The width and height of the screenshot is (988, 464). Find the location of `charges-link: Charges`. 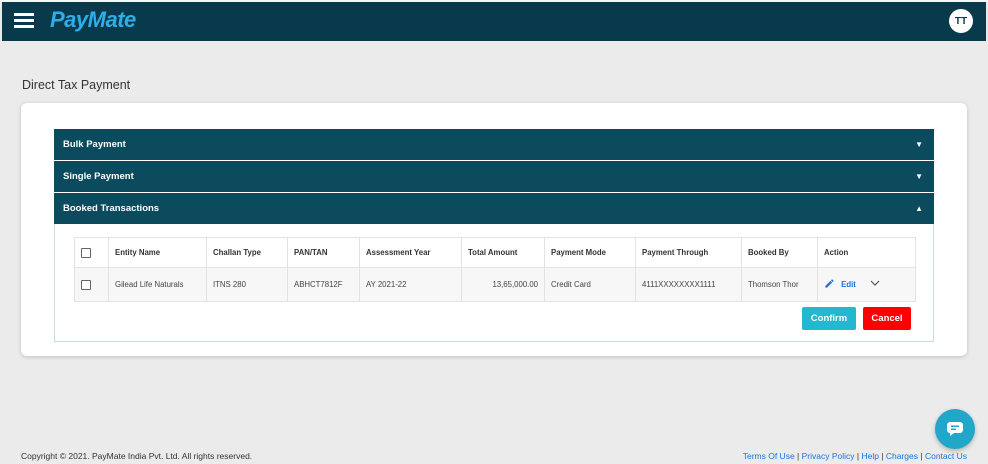

charges-link: Charges is located at coordinates (902, 456).